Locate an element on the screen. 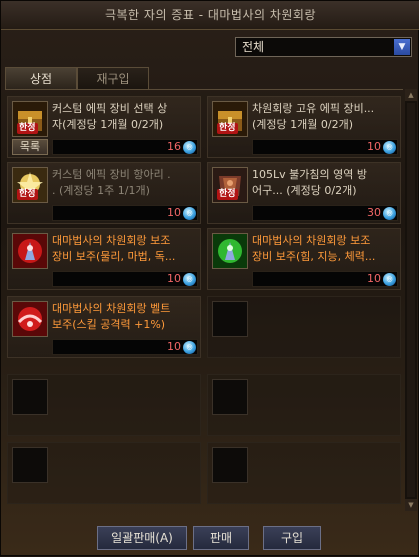  green-orb-icon is located at coordinates (230, 251).